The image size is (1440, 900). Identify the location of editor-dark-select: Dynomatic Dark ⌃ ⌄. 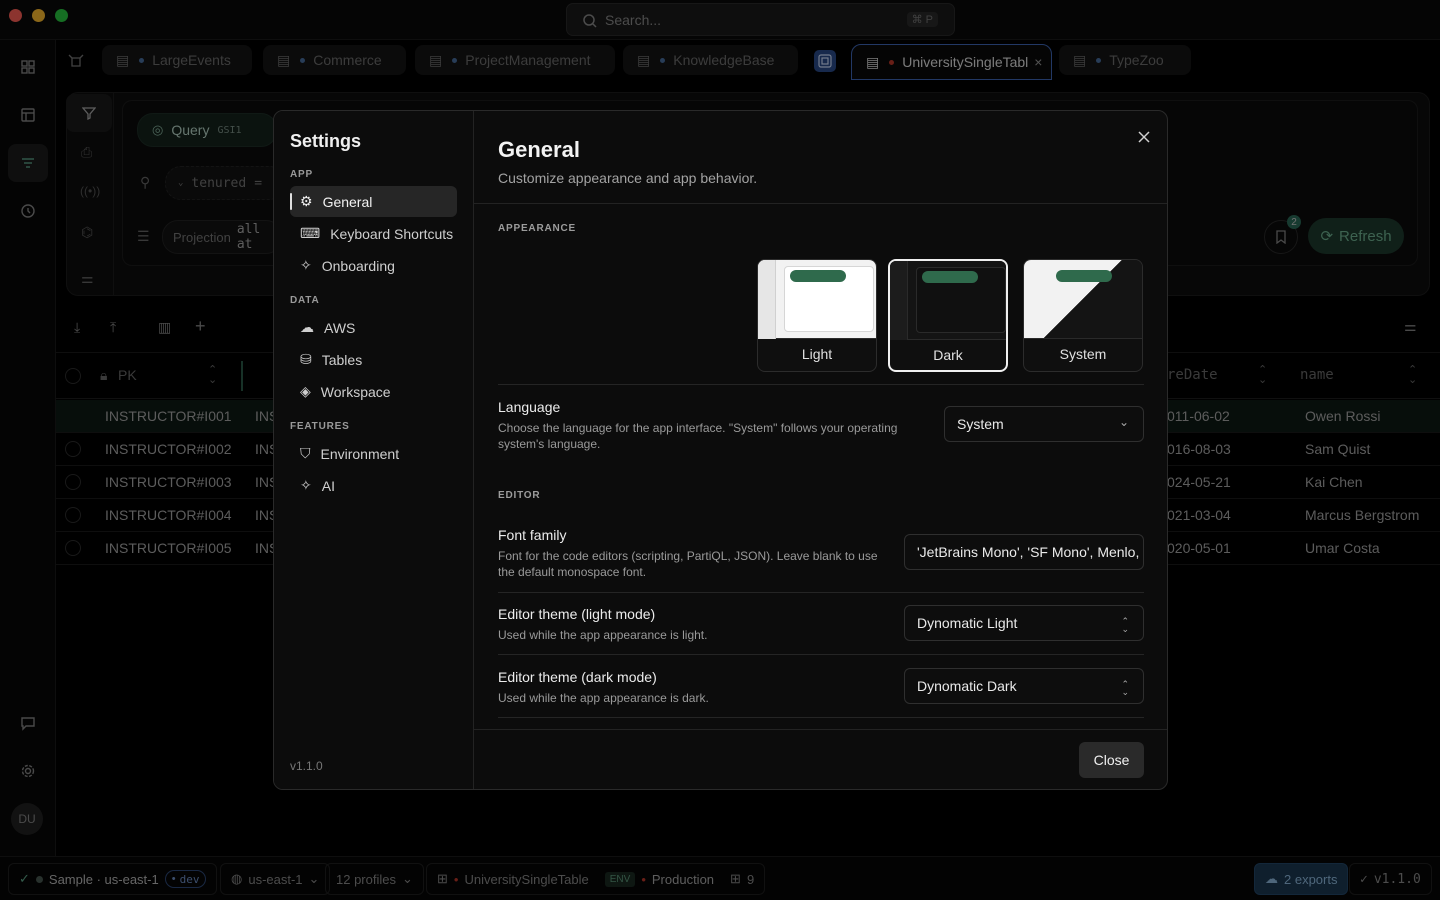
(1024, 686).